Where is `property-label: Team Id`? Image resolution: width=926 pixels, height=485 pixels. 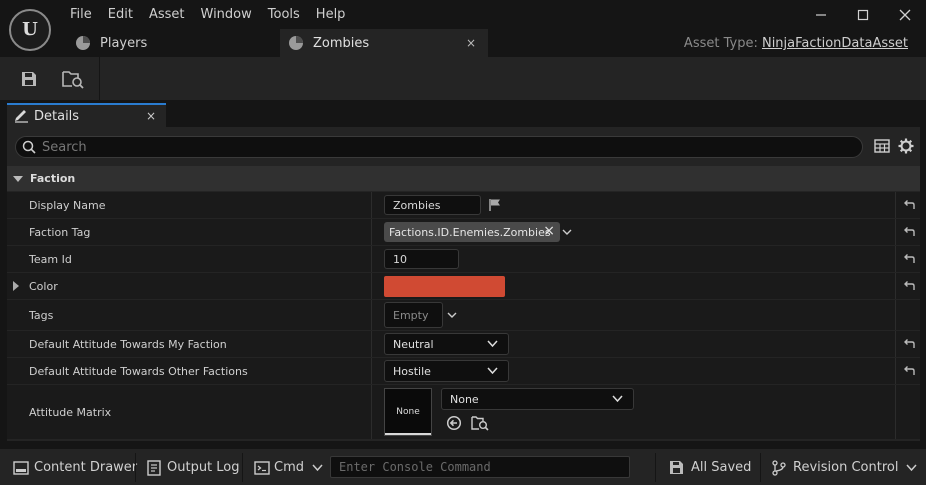
property-label: Team Id is located at coordinates (50, 259).